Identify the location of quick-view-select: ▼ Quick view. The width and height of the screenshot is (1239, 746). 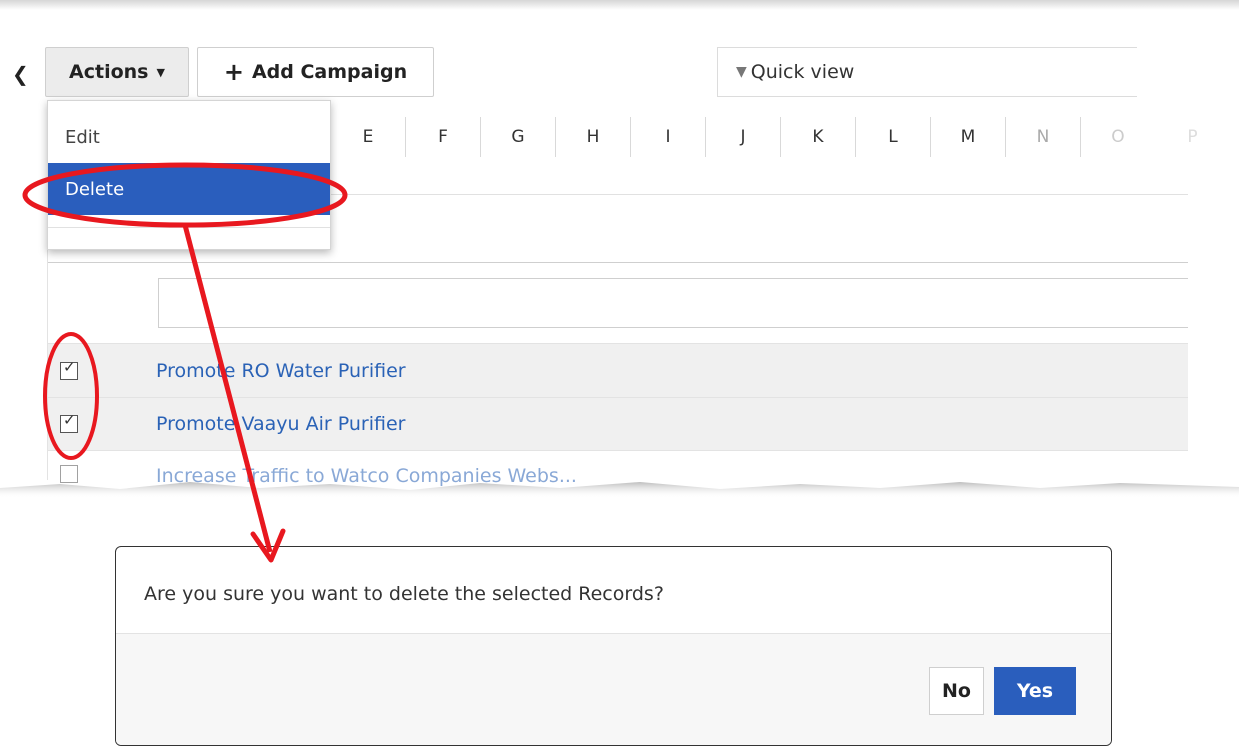
(927, 72).